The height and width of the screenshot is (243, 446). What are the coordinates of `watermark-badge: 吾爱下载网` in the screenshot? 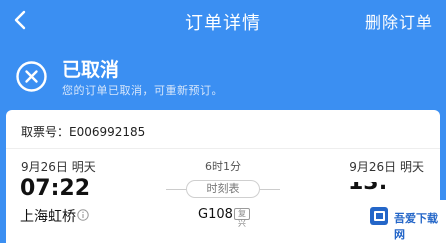 It's located at (404, 221).